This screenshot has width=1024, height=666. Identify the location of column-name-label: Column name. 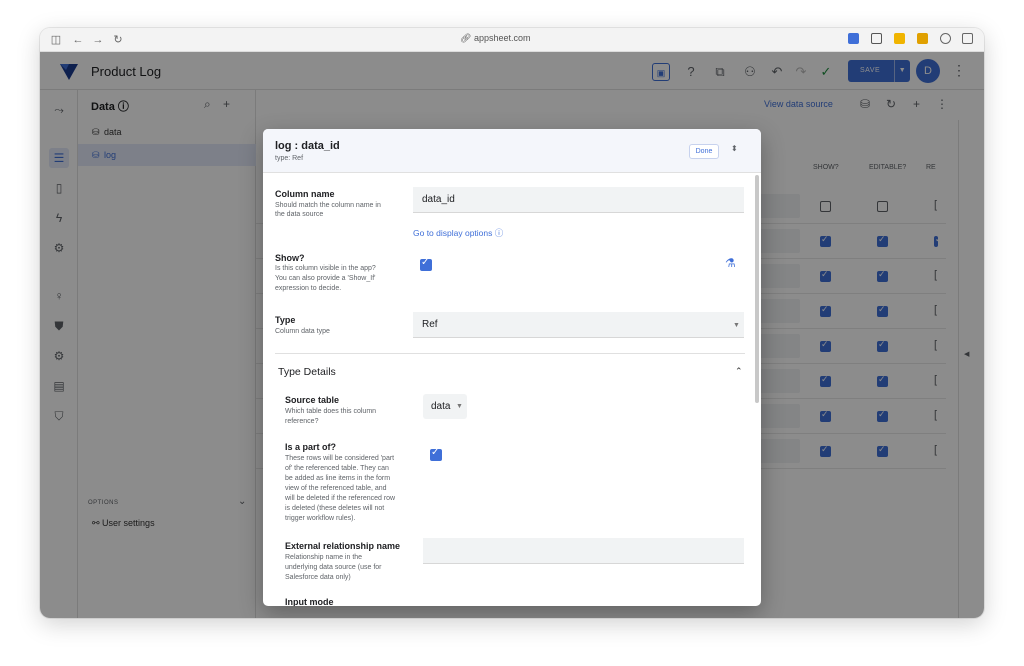
(305, 194).